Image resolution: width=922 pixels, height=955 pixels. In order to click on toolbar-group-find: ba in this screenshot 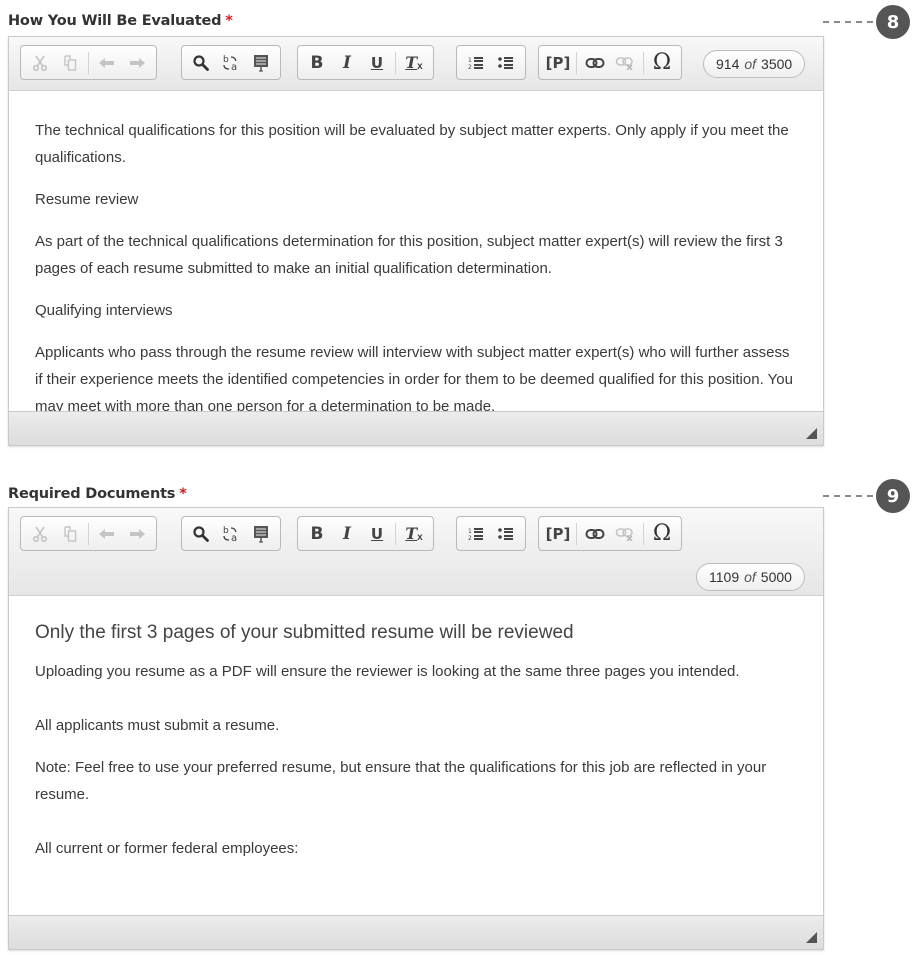, I will do `click(231, 533)`.